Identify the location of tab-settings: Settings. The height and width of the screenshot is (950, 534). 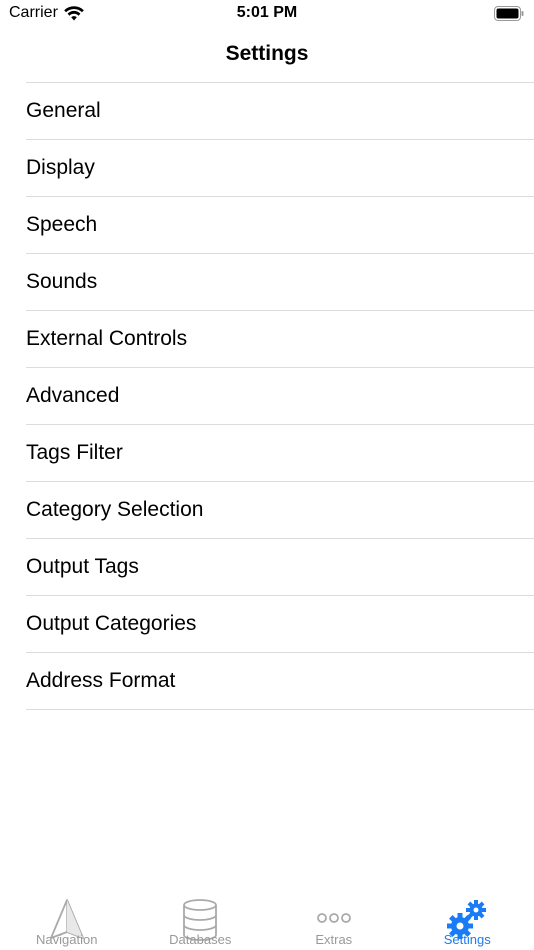
(467, 915).